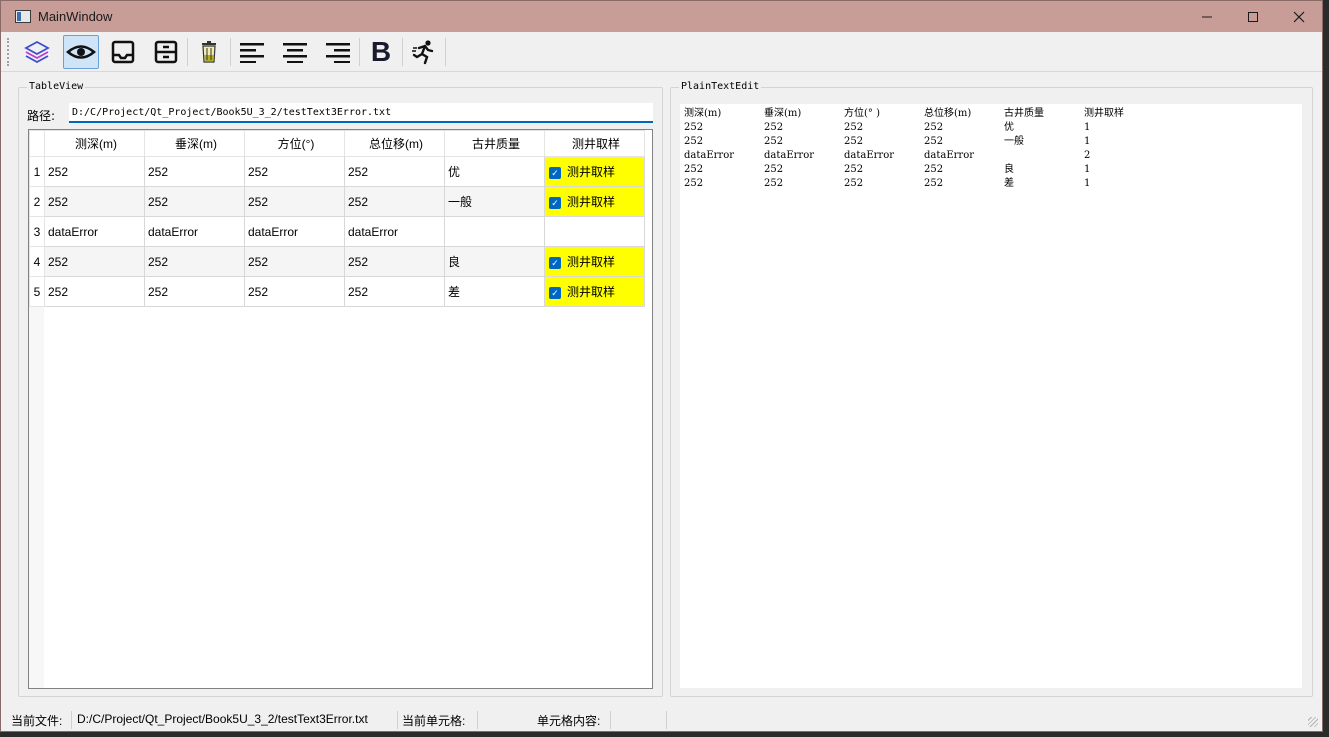  I want to click on align-right-icon, so click(338, 53).